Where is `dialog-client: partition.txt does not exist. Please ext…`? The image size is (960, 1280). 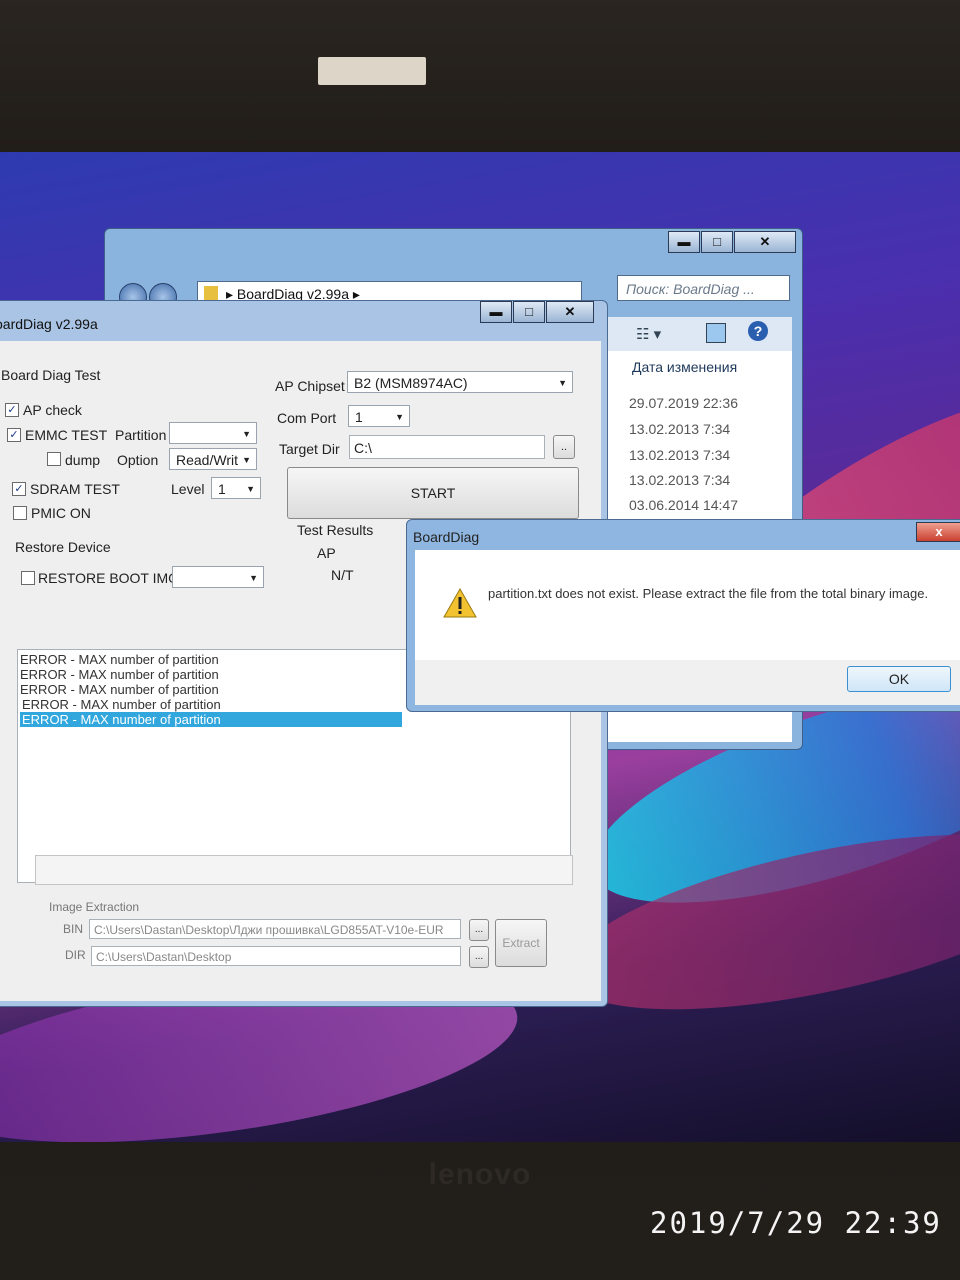
dialog-client: partition.txt does not exist. Please ext… is located at coordinates (687, 627).